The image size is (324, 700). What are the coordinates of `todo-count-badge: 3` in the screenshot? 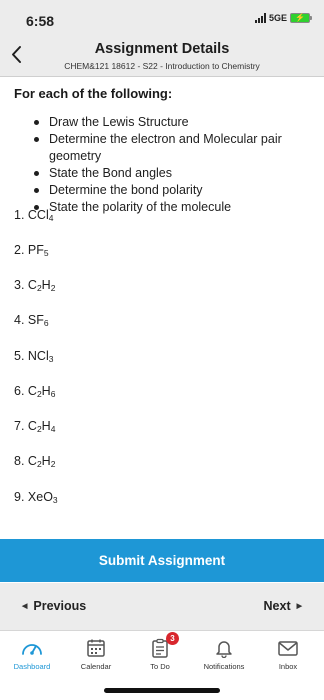 It's located at (172, 638).